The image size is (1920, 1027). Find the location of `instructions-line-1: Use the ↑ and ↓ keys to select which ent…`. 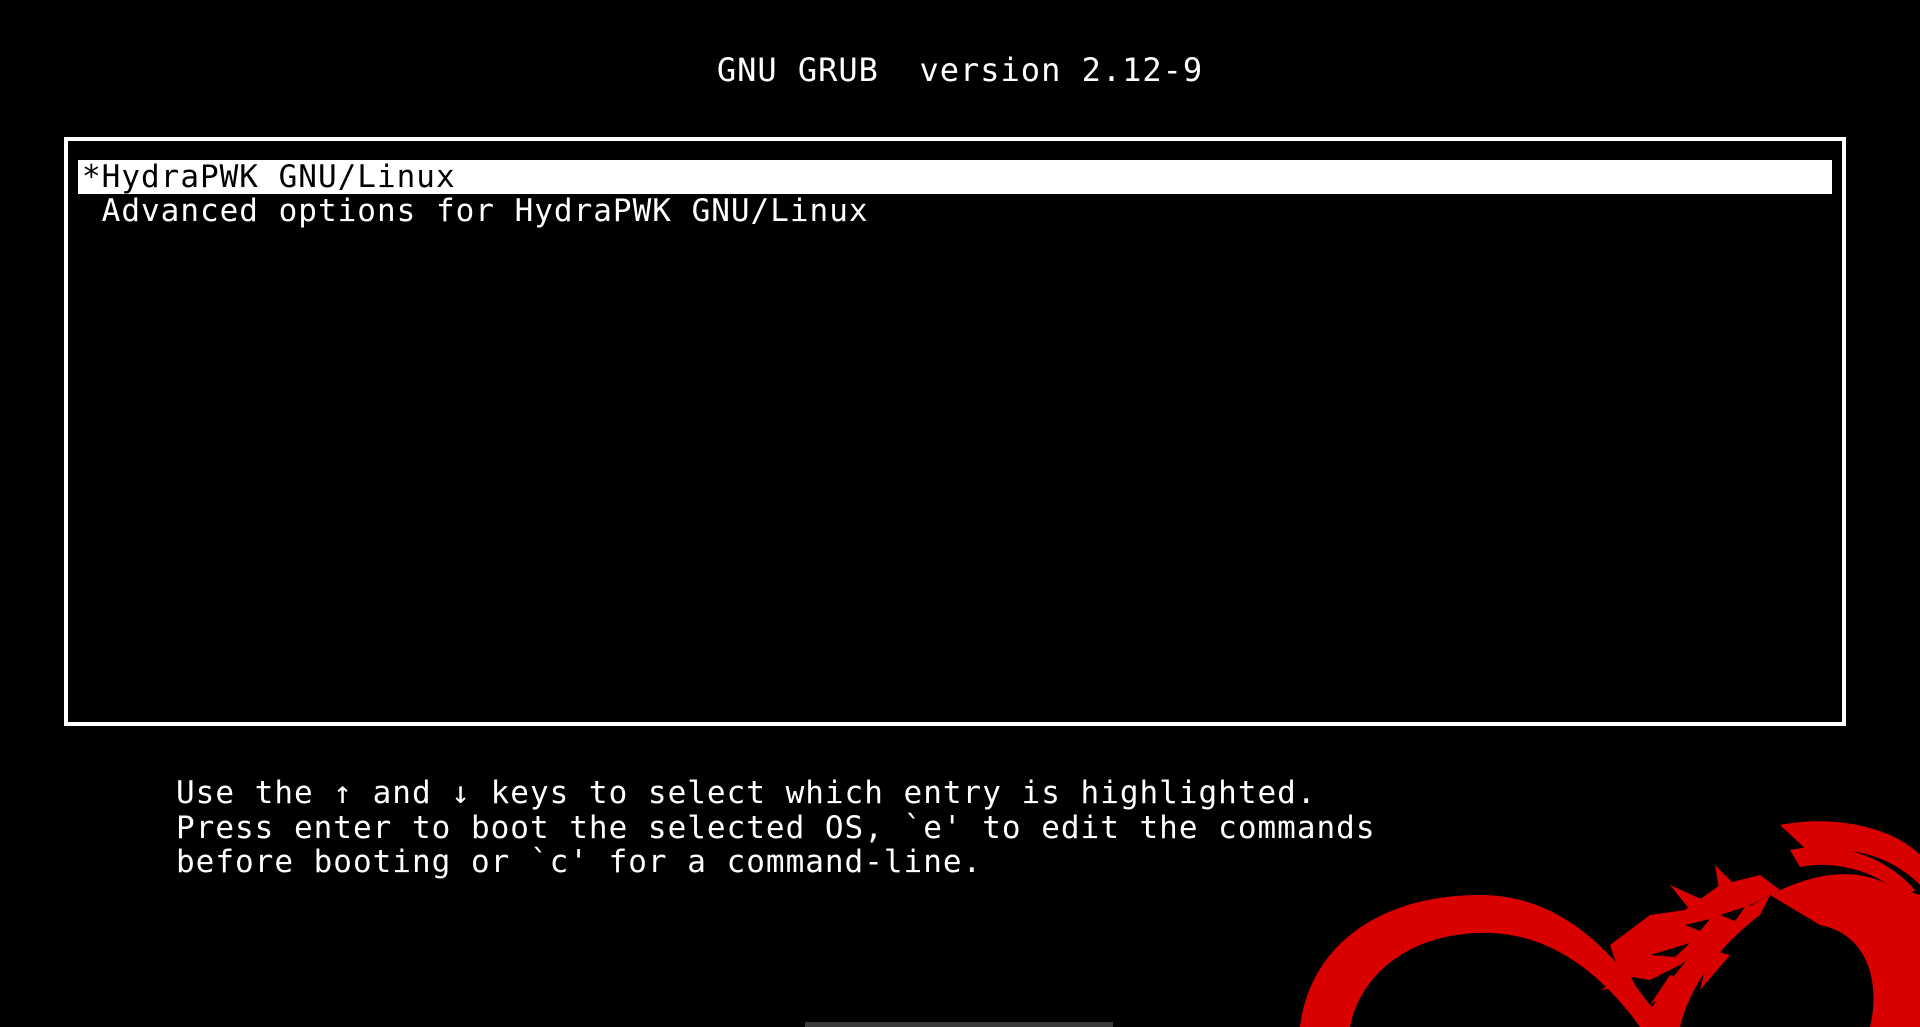

instructions-line-1: Use the ↑ and ↓ keys to select which ent… is located at coordinates (746, 793).